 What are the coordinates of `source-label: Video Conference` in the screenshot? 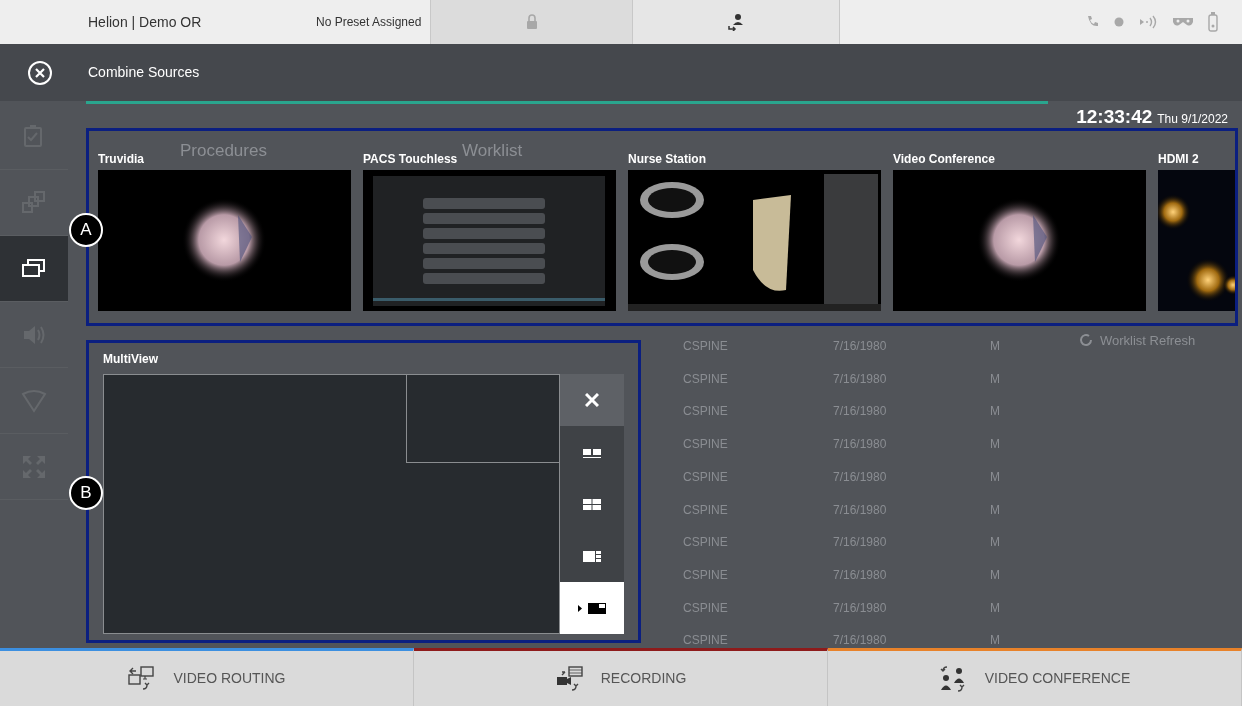 It's located at (944, 159).